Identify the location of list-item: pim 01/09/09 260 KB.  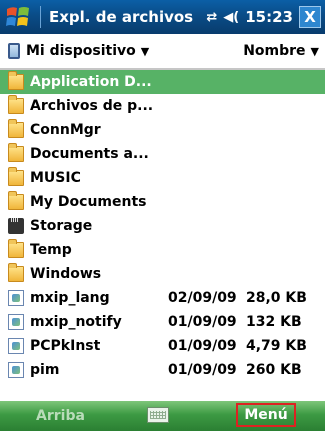
(162, 370).